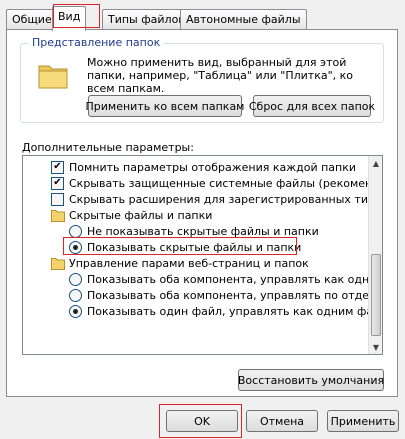 This screenshot has width=405, height=439. I want to click on list-item-label: Скрытые файлы и папки, so click(141, 215).